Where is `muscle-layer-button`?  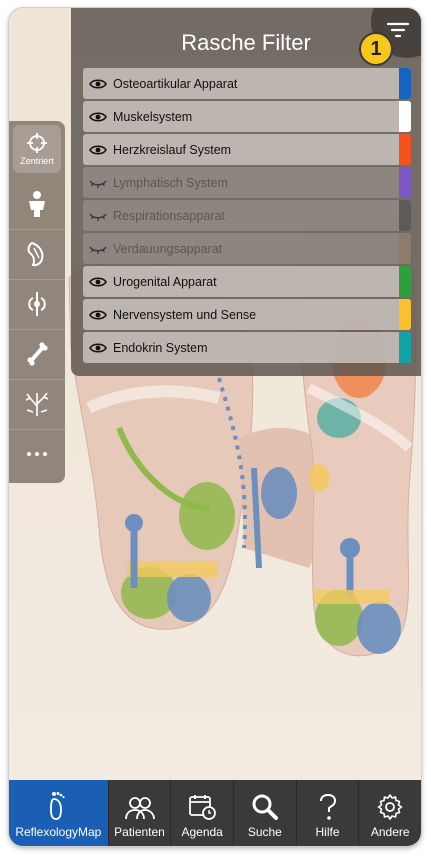 muscle-layer-button is located at coordinates (37, 254).